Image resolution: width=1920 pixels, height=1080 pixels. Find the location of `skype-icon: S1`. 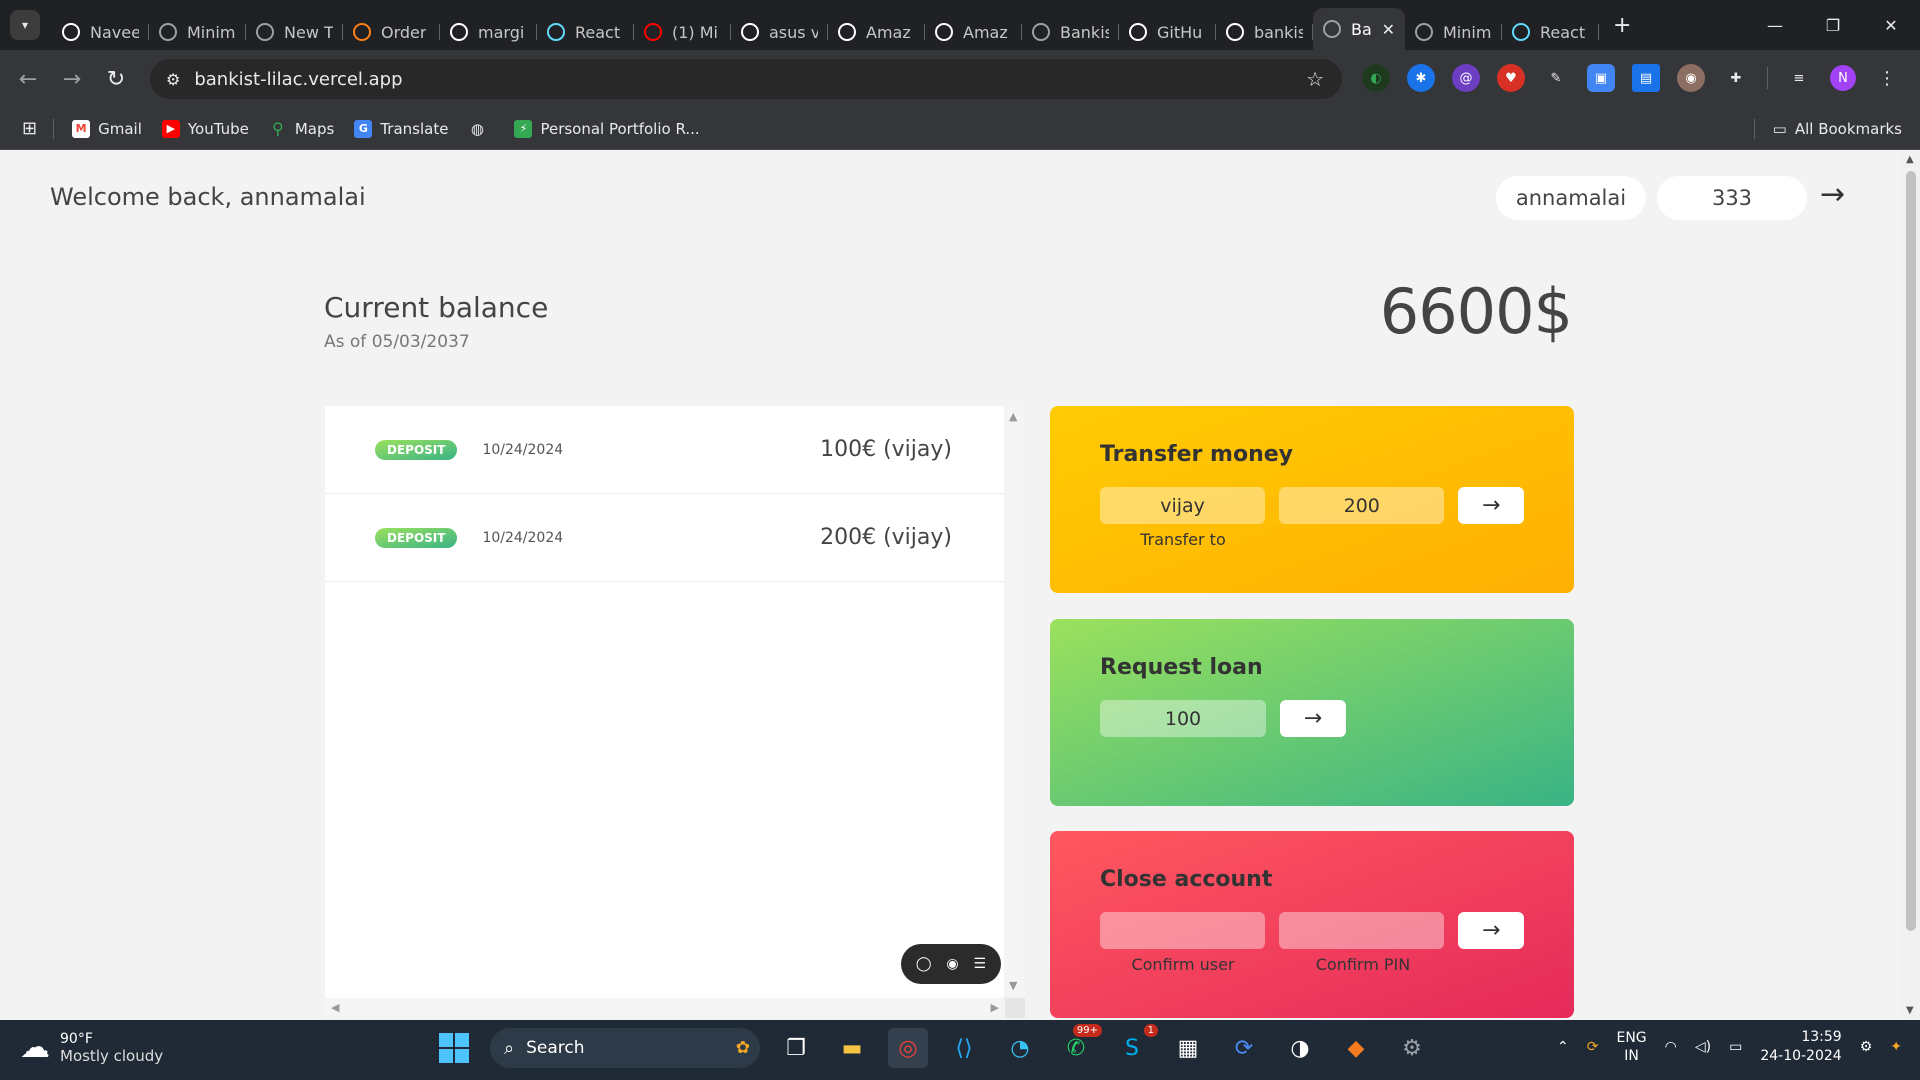

skype-icon: S1 is located at coordinates (1135, 1046).